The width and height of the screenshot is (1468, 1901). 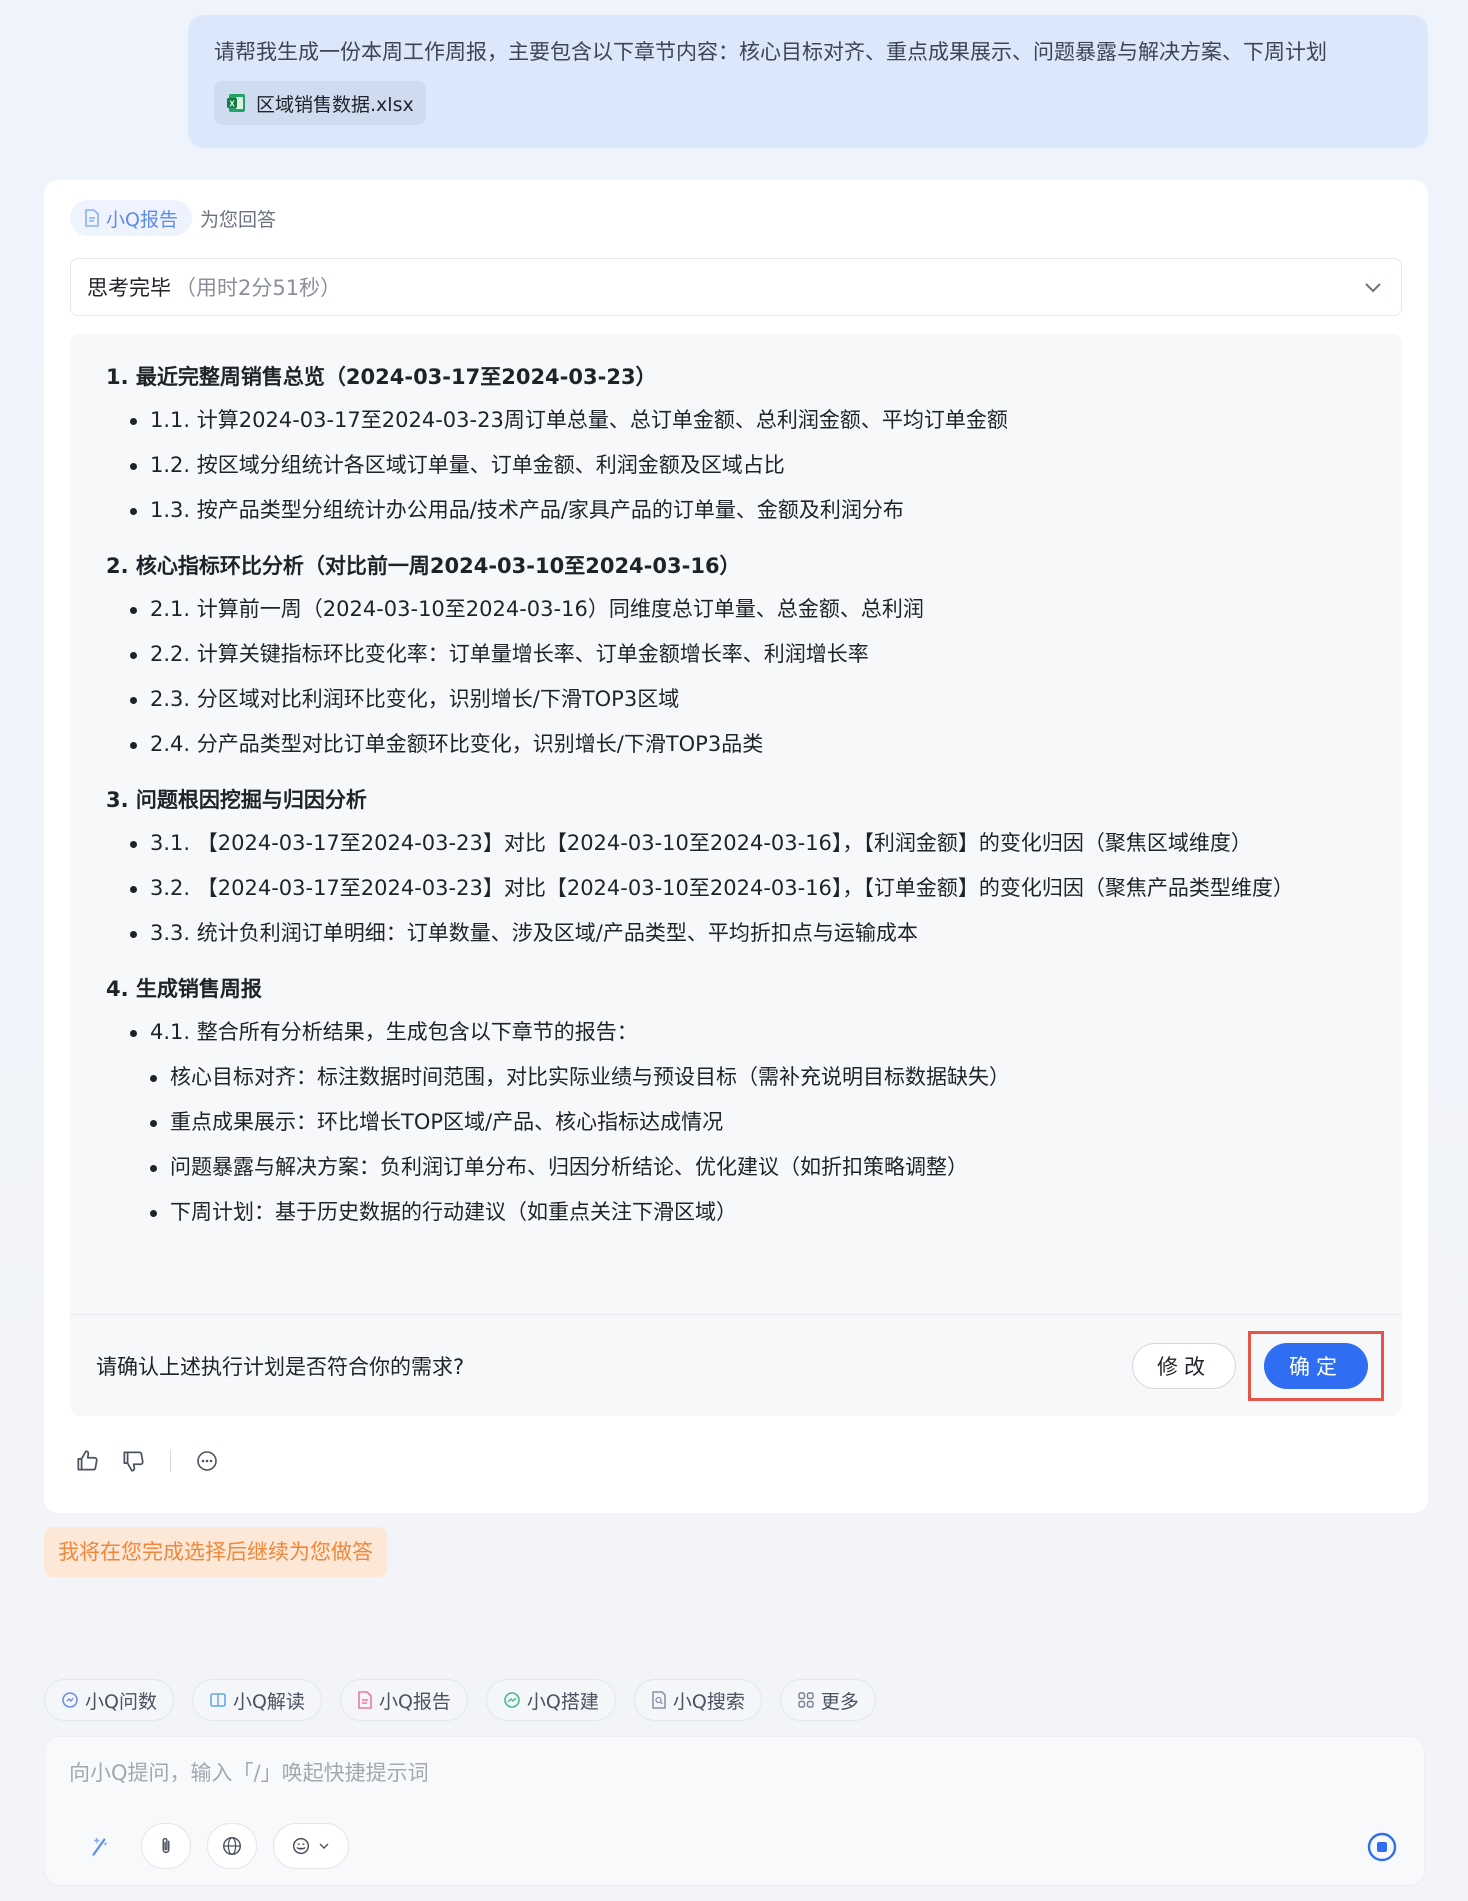 I want to click on tool-xiaoq-sousuo: 小Q搜索, so click(x=697, y=1700).